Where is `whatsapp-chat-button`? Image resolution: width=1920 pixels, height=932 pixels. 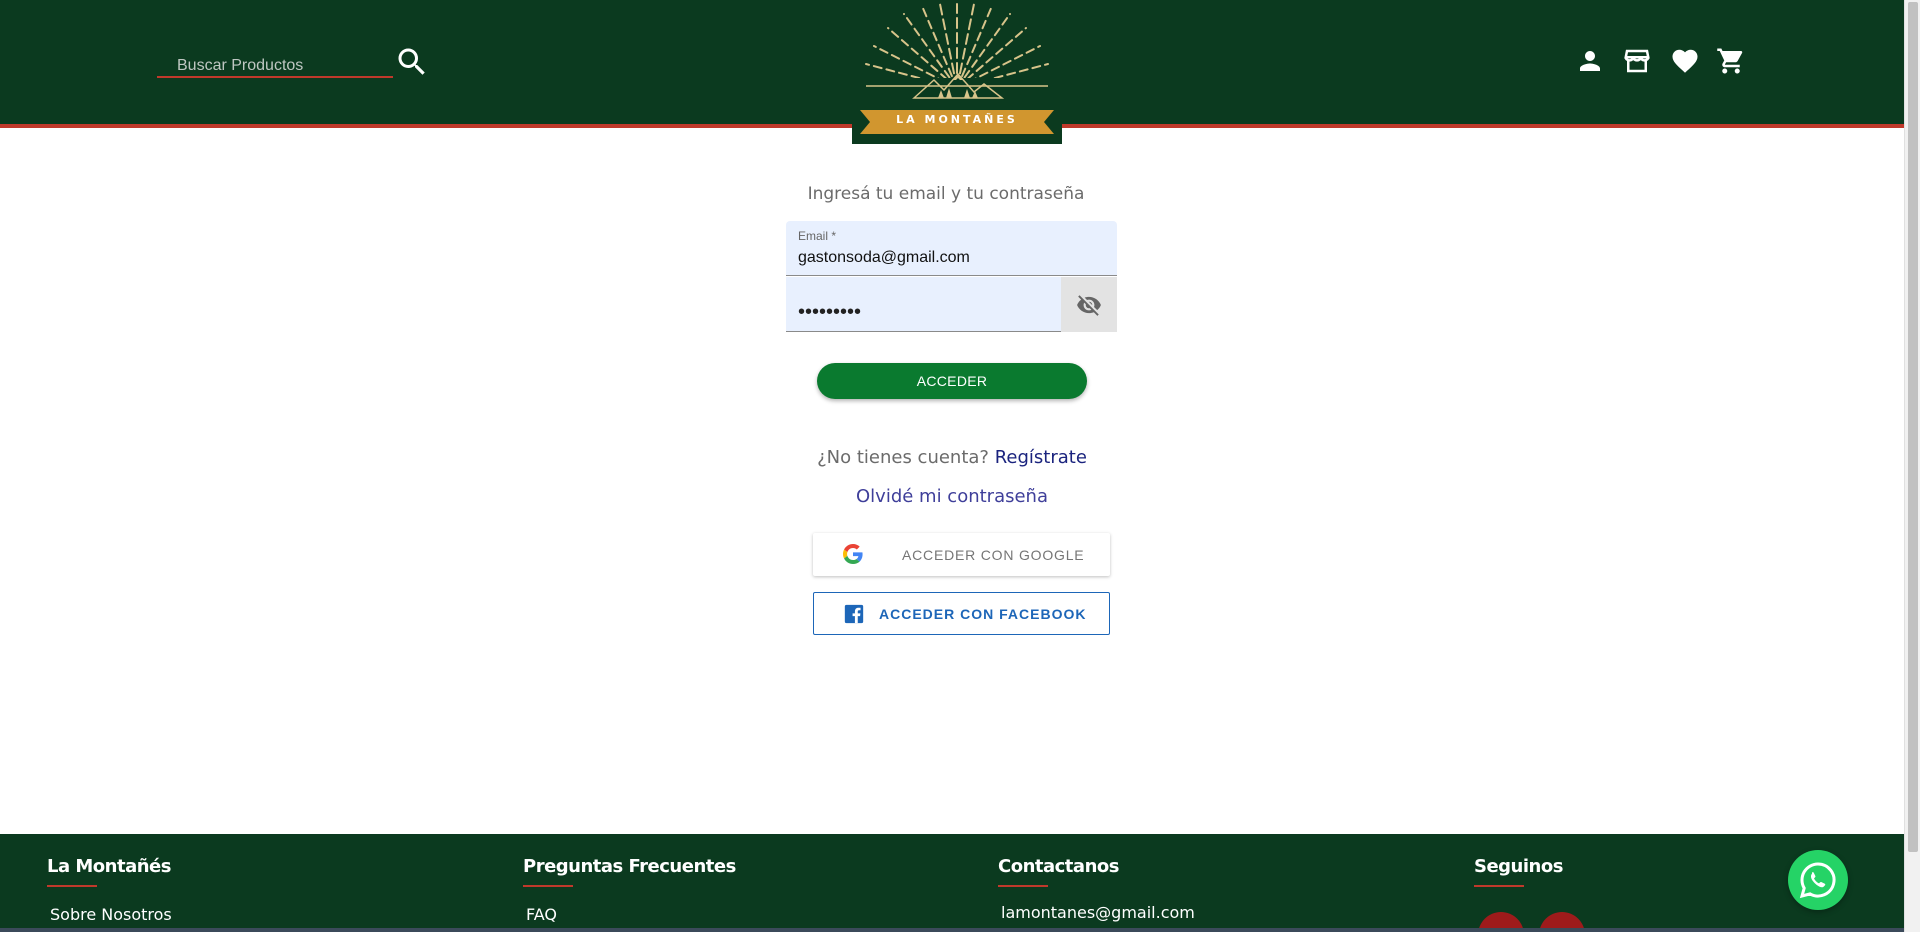
whatsapp-chat-button is located at coordinates (1818, 880).